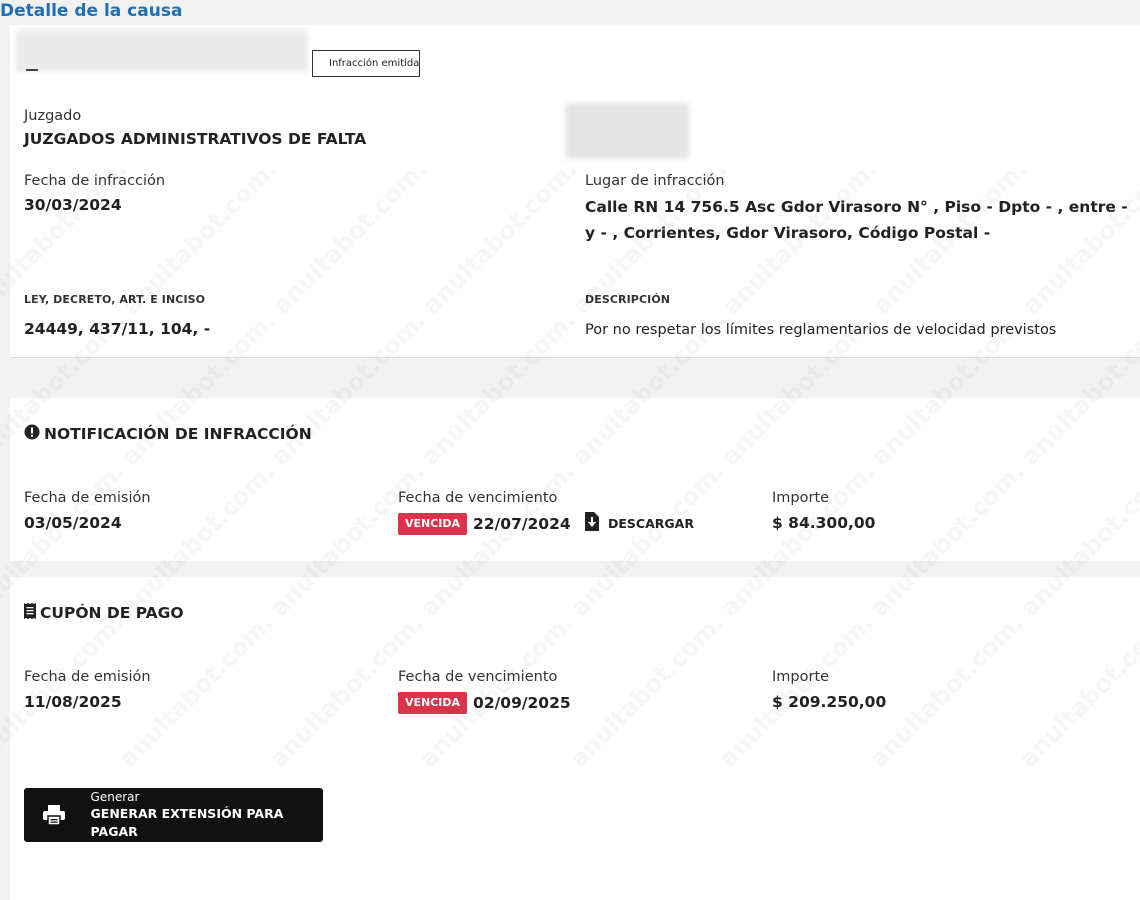 The image size is (1140, 900). Describe the element at coordinates (824, 523) in the screenshot. I see `notif-importe-value: $ 84.300,00` at that location.